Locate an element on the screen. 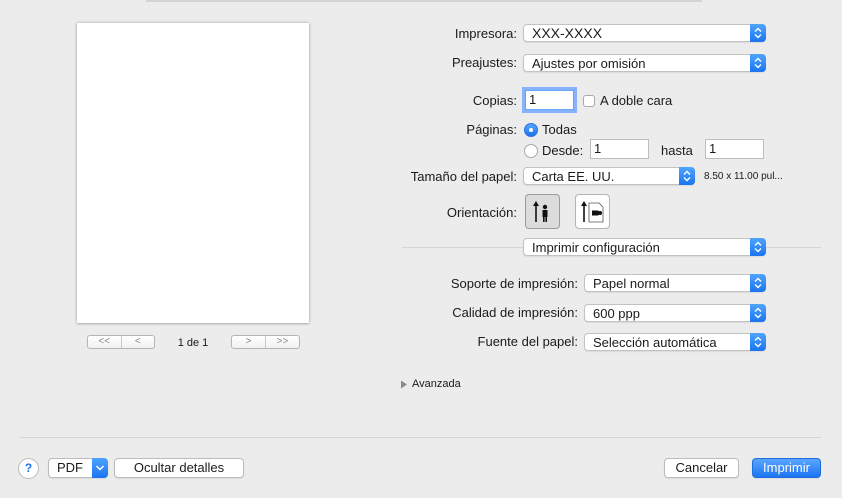 This screenshot has width=842, height=498. pages-from-input: 1 is located at coordinates (619, 149).